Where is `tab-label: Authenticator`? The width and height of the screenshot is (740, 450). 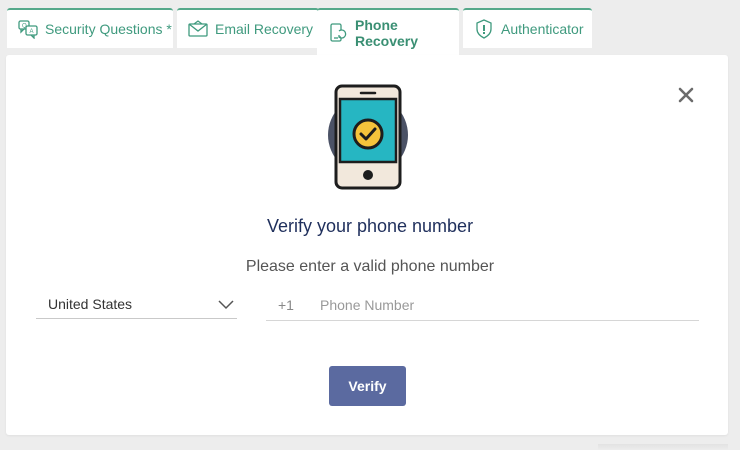 tab-label: Authenticator is located at coordinates (542, 29).